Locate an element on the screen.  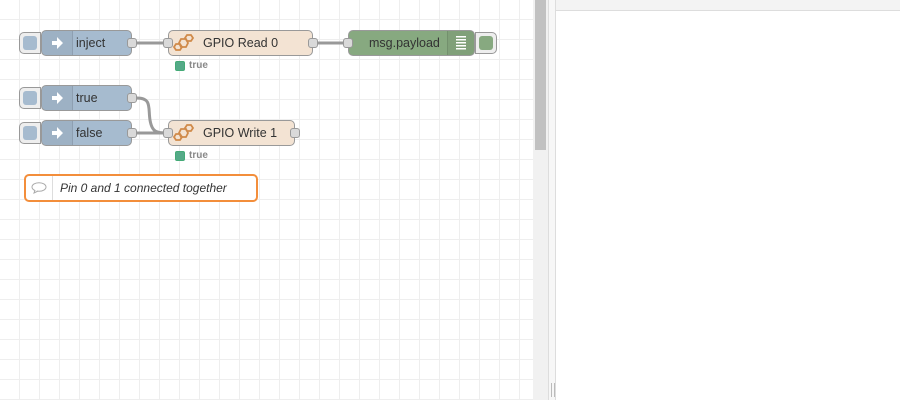
gpio-write-node-label: GPIO Write 1 is located at coordinates (240, 133).